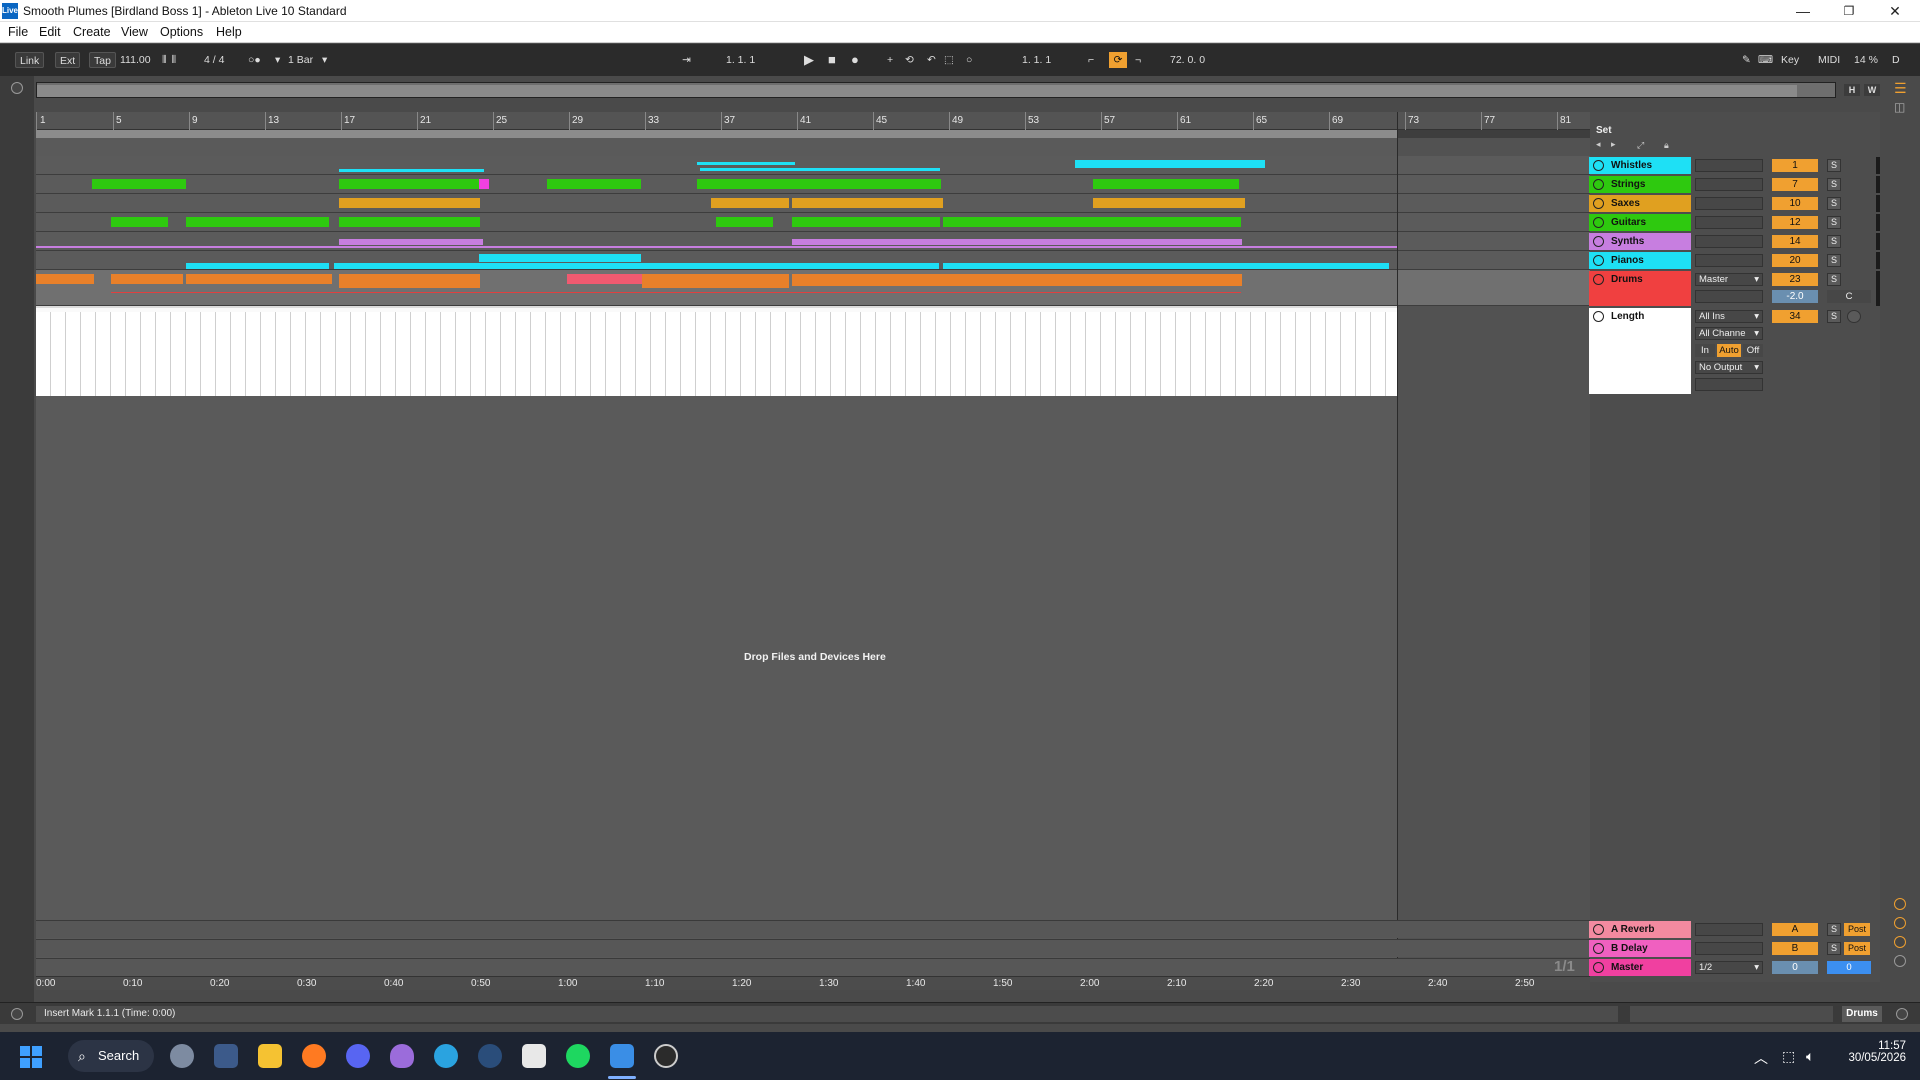 This screenshot has height=1080, width=1920. Describe the element at coordinates (1834, 279) in the screenshot. I see `solo-button-drums: S` at that location.